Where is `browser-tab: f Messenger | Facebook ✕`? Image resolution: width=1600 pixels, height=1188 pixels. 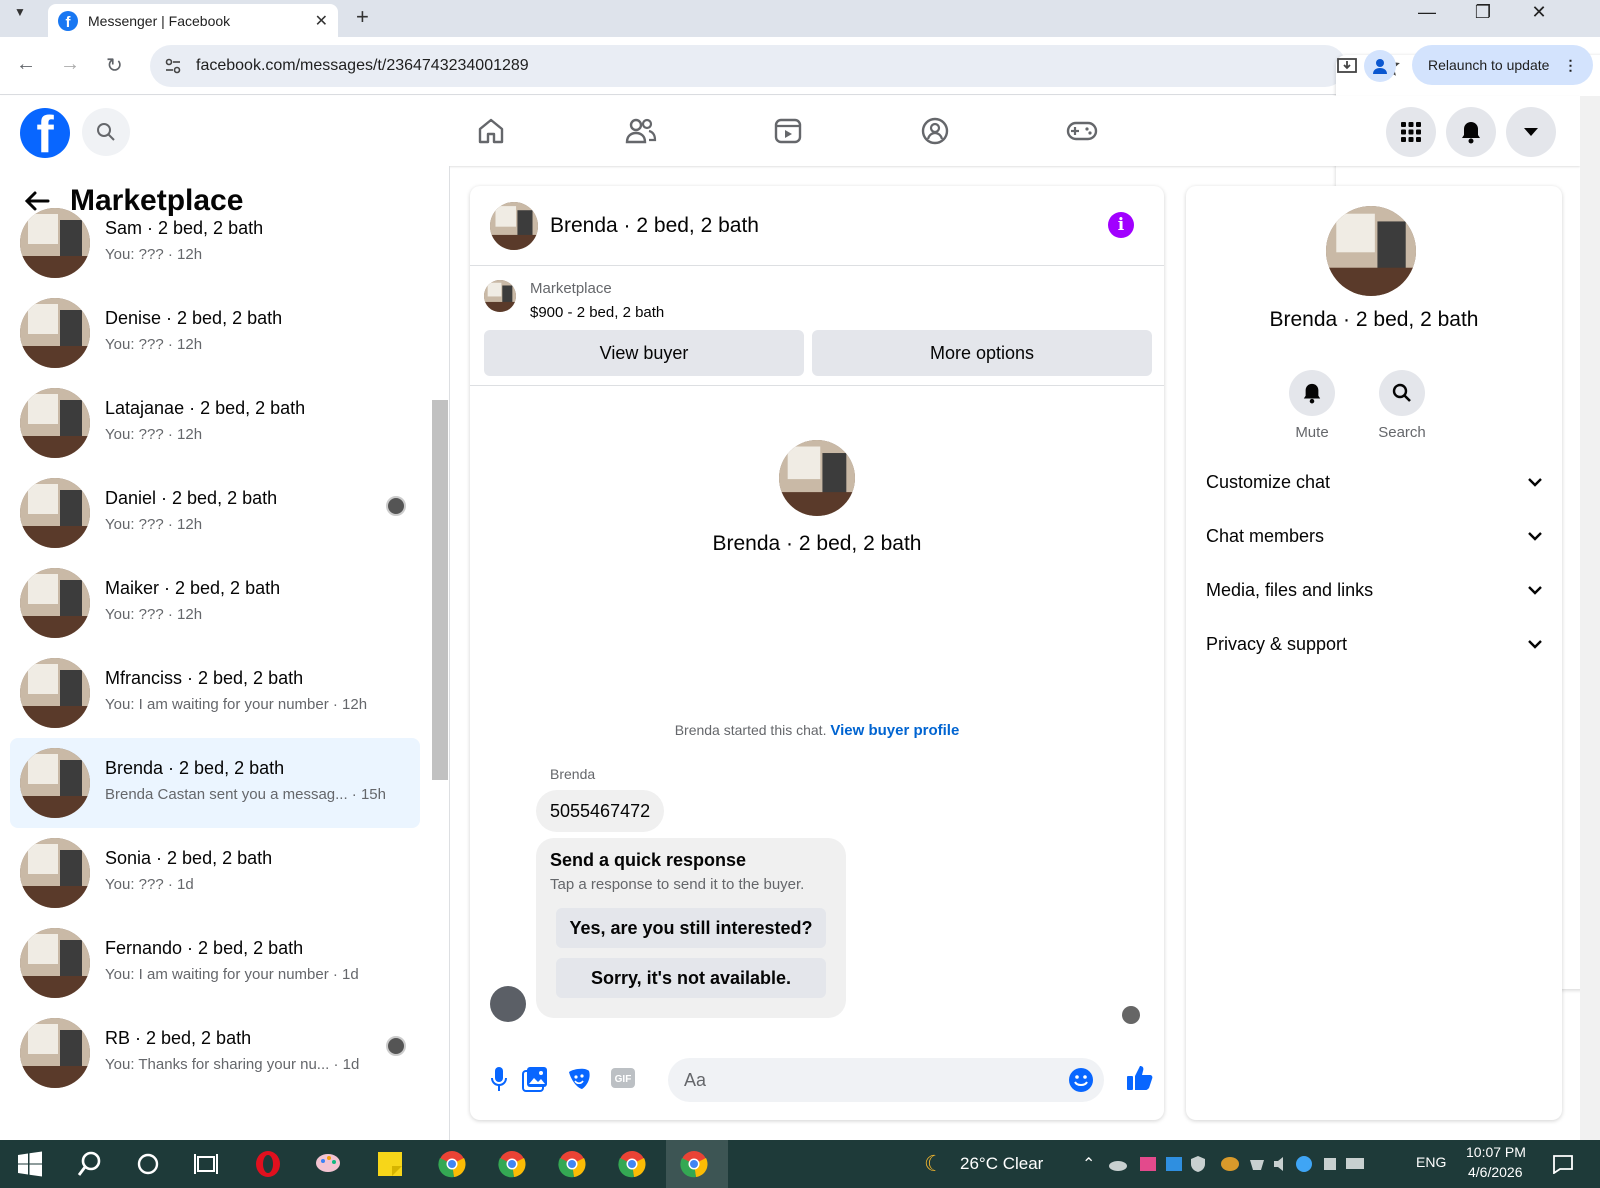
browser-tab: f Messenger | Facebook ✕ is located at coordinates (193, 20).